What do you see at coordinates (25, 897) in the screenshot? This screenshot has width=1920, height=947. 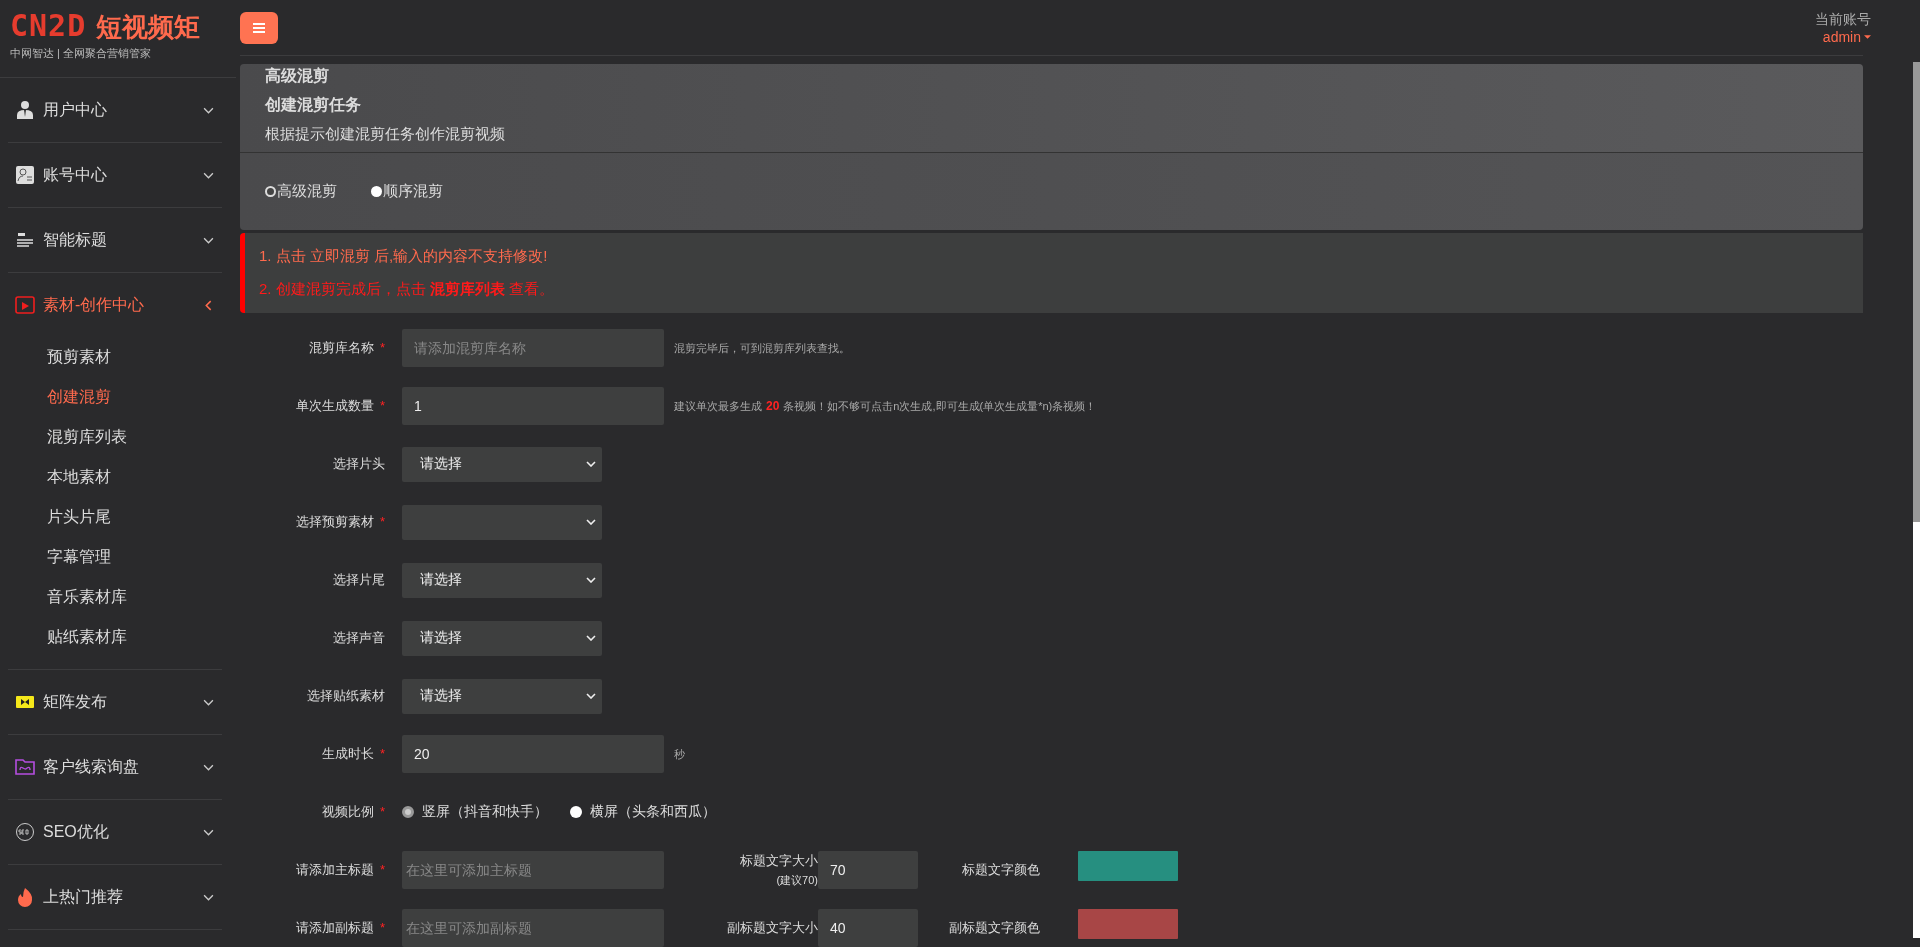 I see `flame-icon` at bounding box center [25, 897].